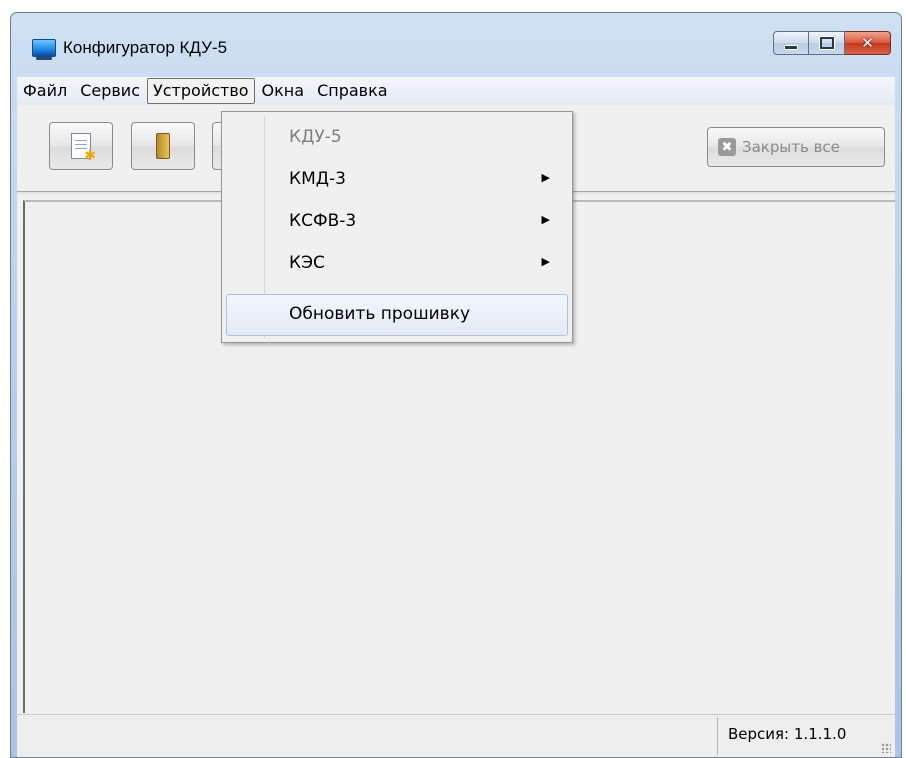  What do you see at coordinates (791, 147) in the screenshot?
I see `close-all-label: Закрыть все` at bounding box center [791, 147].